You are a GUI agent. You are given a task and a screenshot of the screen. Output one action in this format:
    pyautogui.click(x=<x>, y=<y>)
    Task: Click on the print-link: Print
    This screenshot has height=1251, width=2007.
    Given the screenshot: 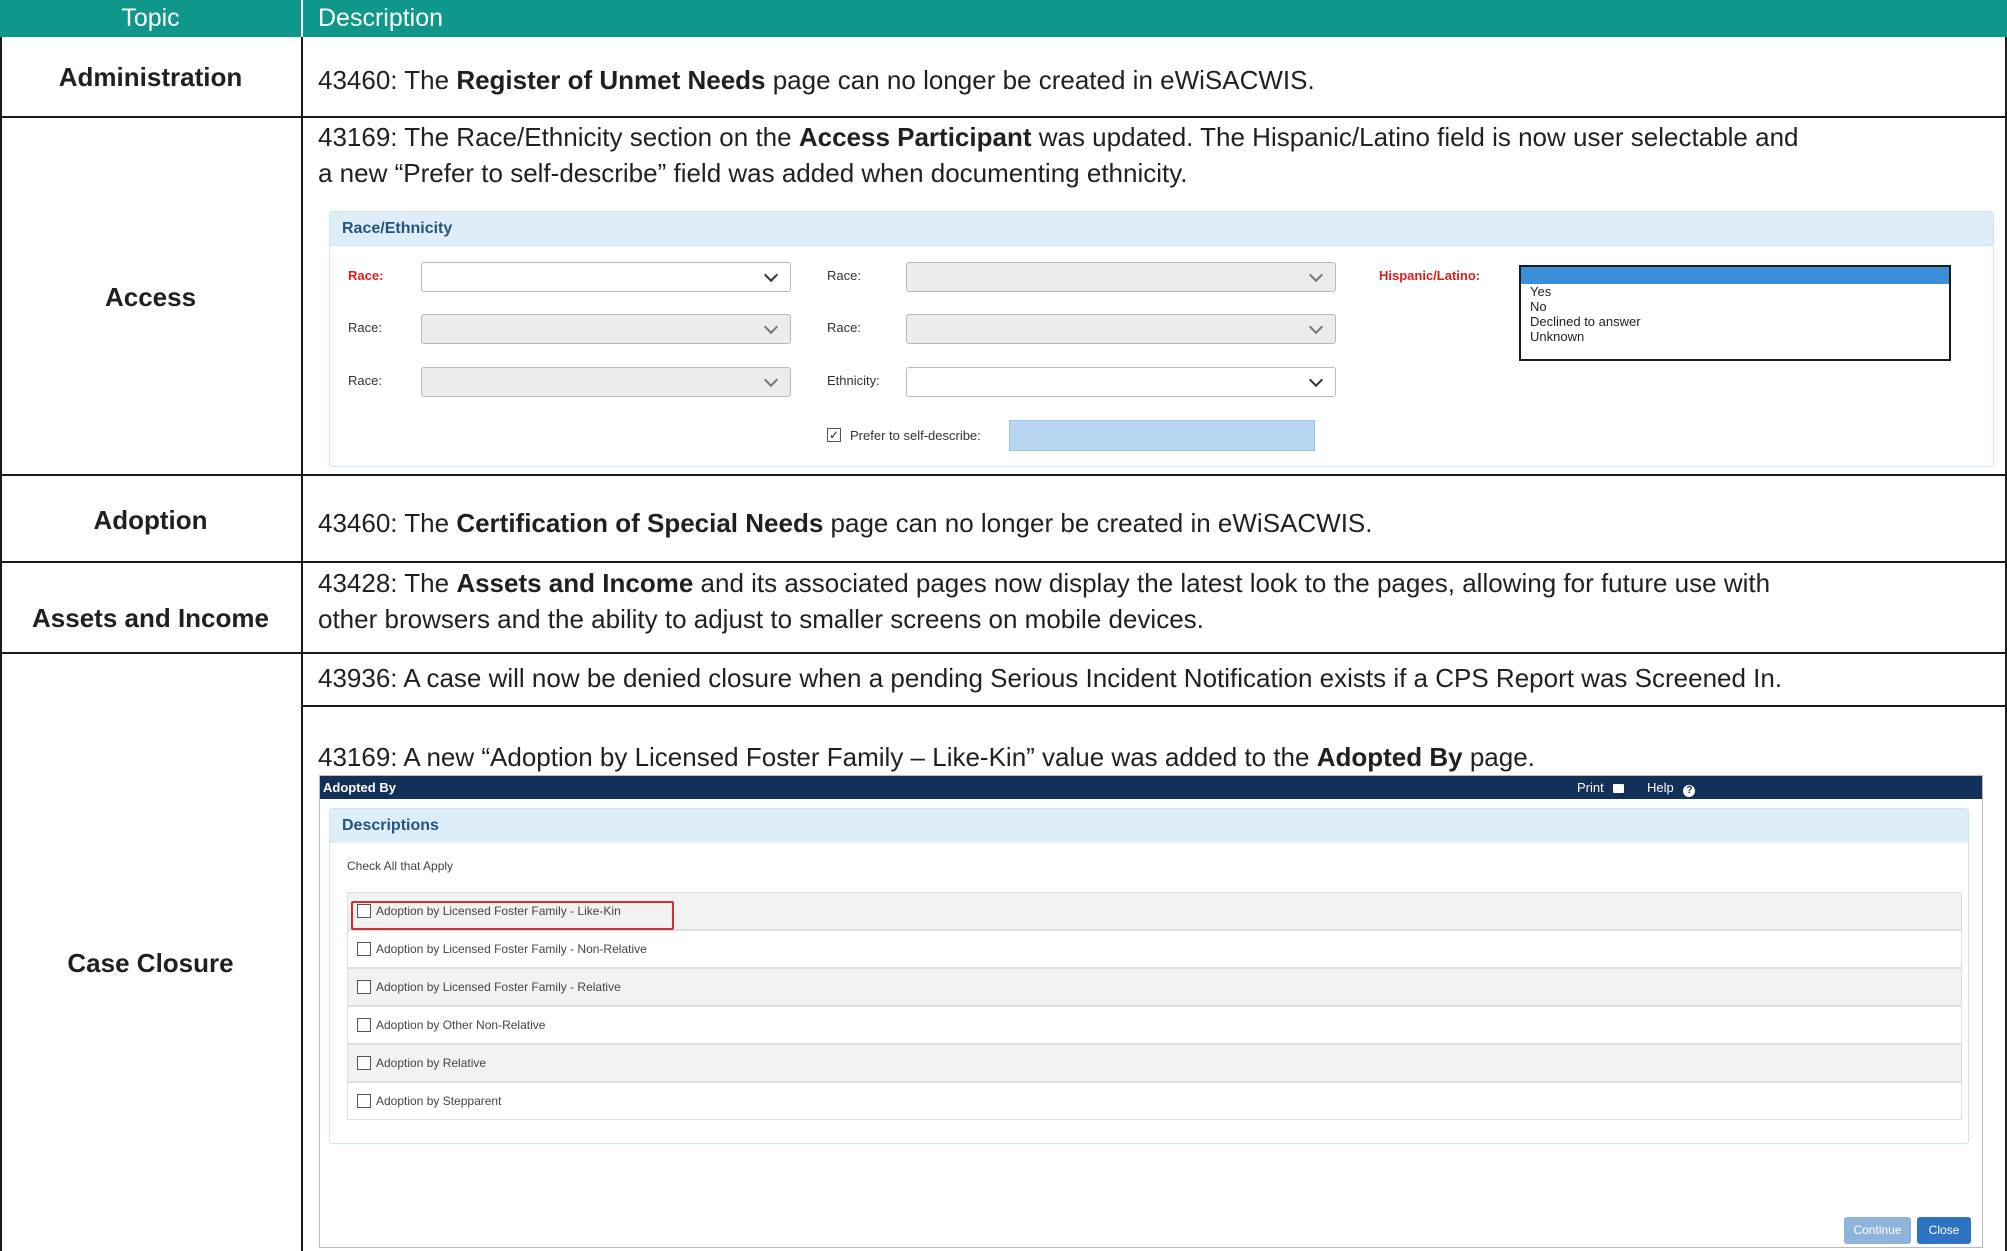 What is the action you would take?
    pyautogui.click(x=1601, y=787)
    